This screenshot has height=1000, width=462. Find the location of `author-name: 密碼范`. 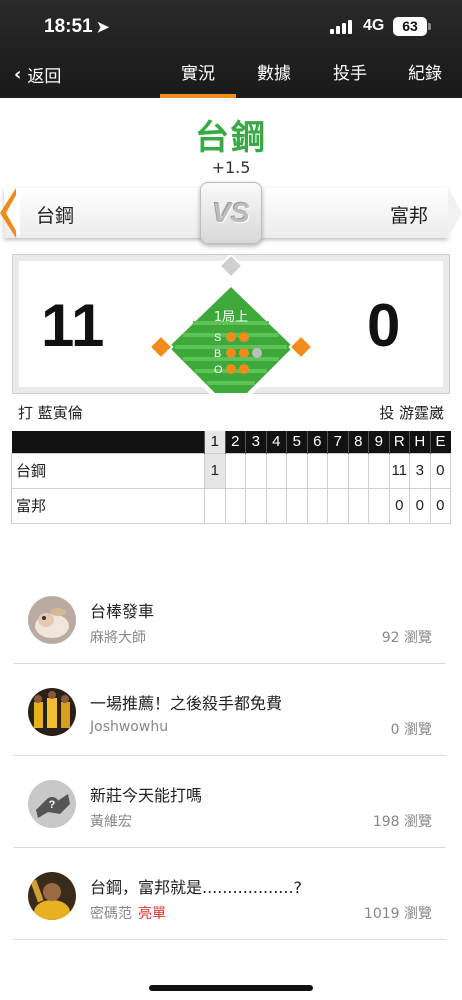

author-name: 密碼范 is located at coordinates (111, 914).